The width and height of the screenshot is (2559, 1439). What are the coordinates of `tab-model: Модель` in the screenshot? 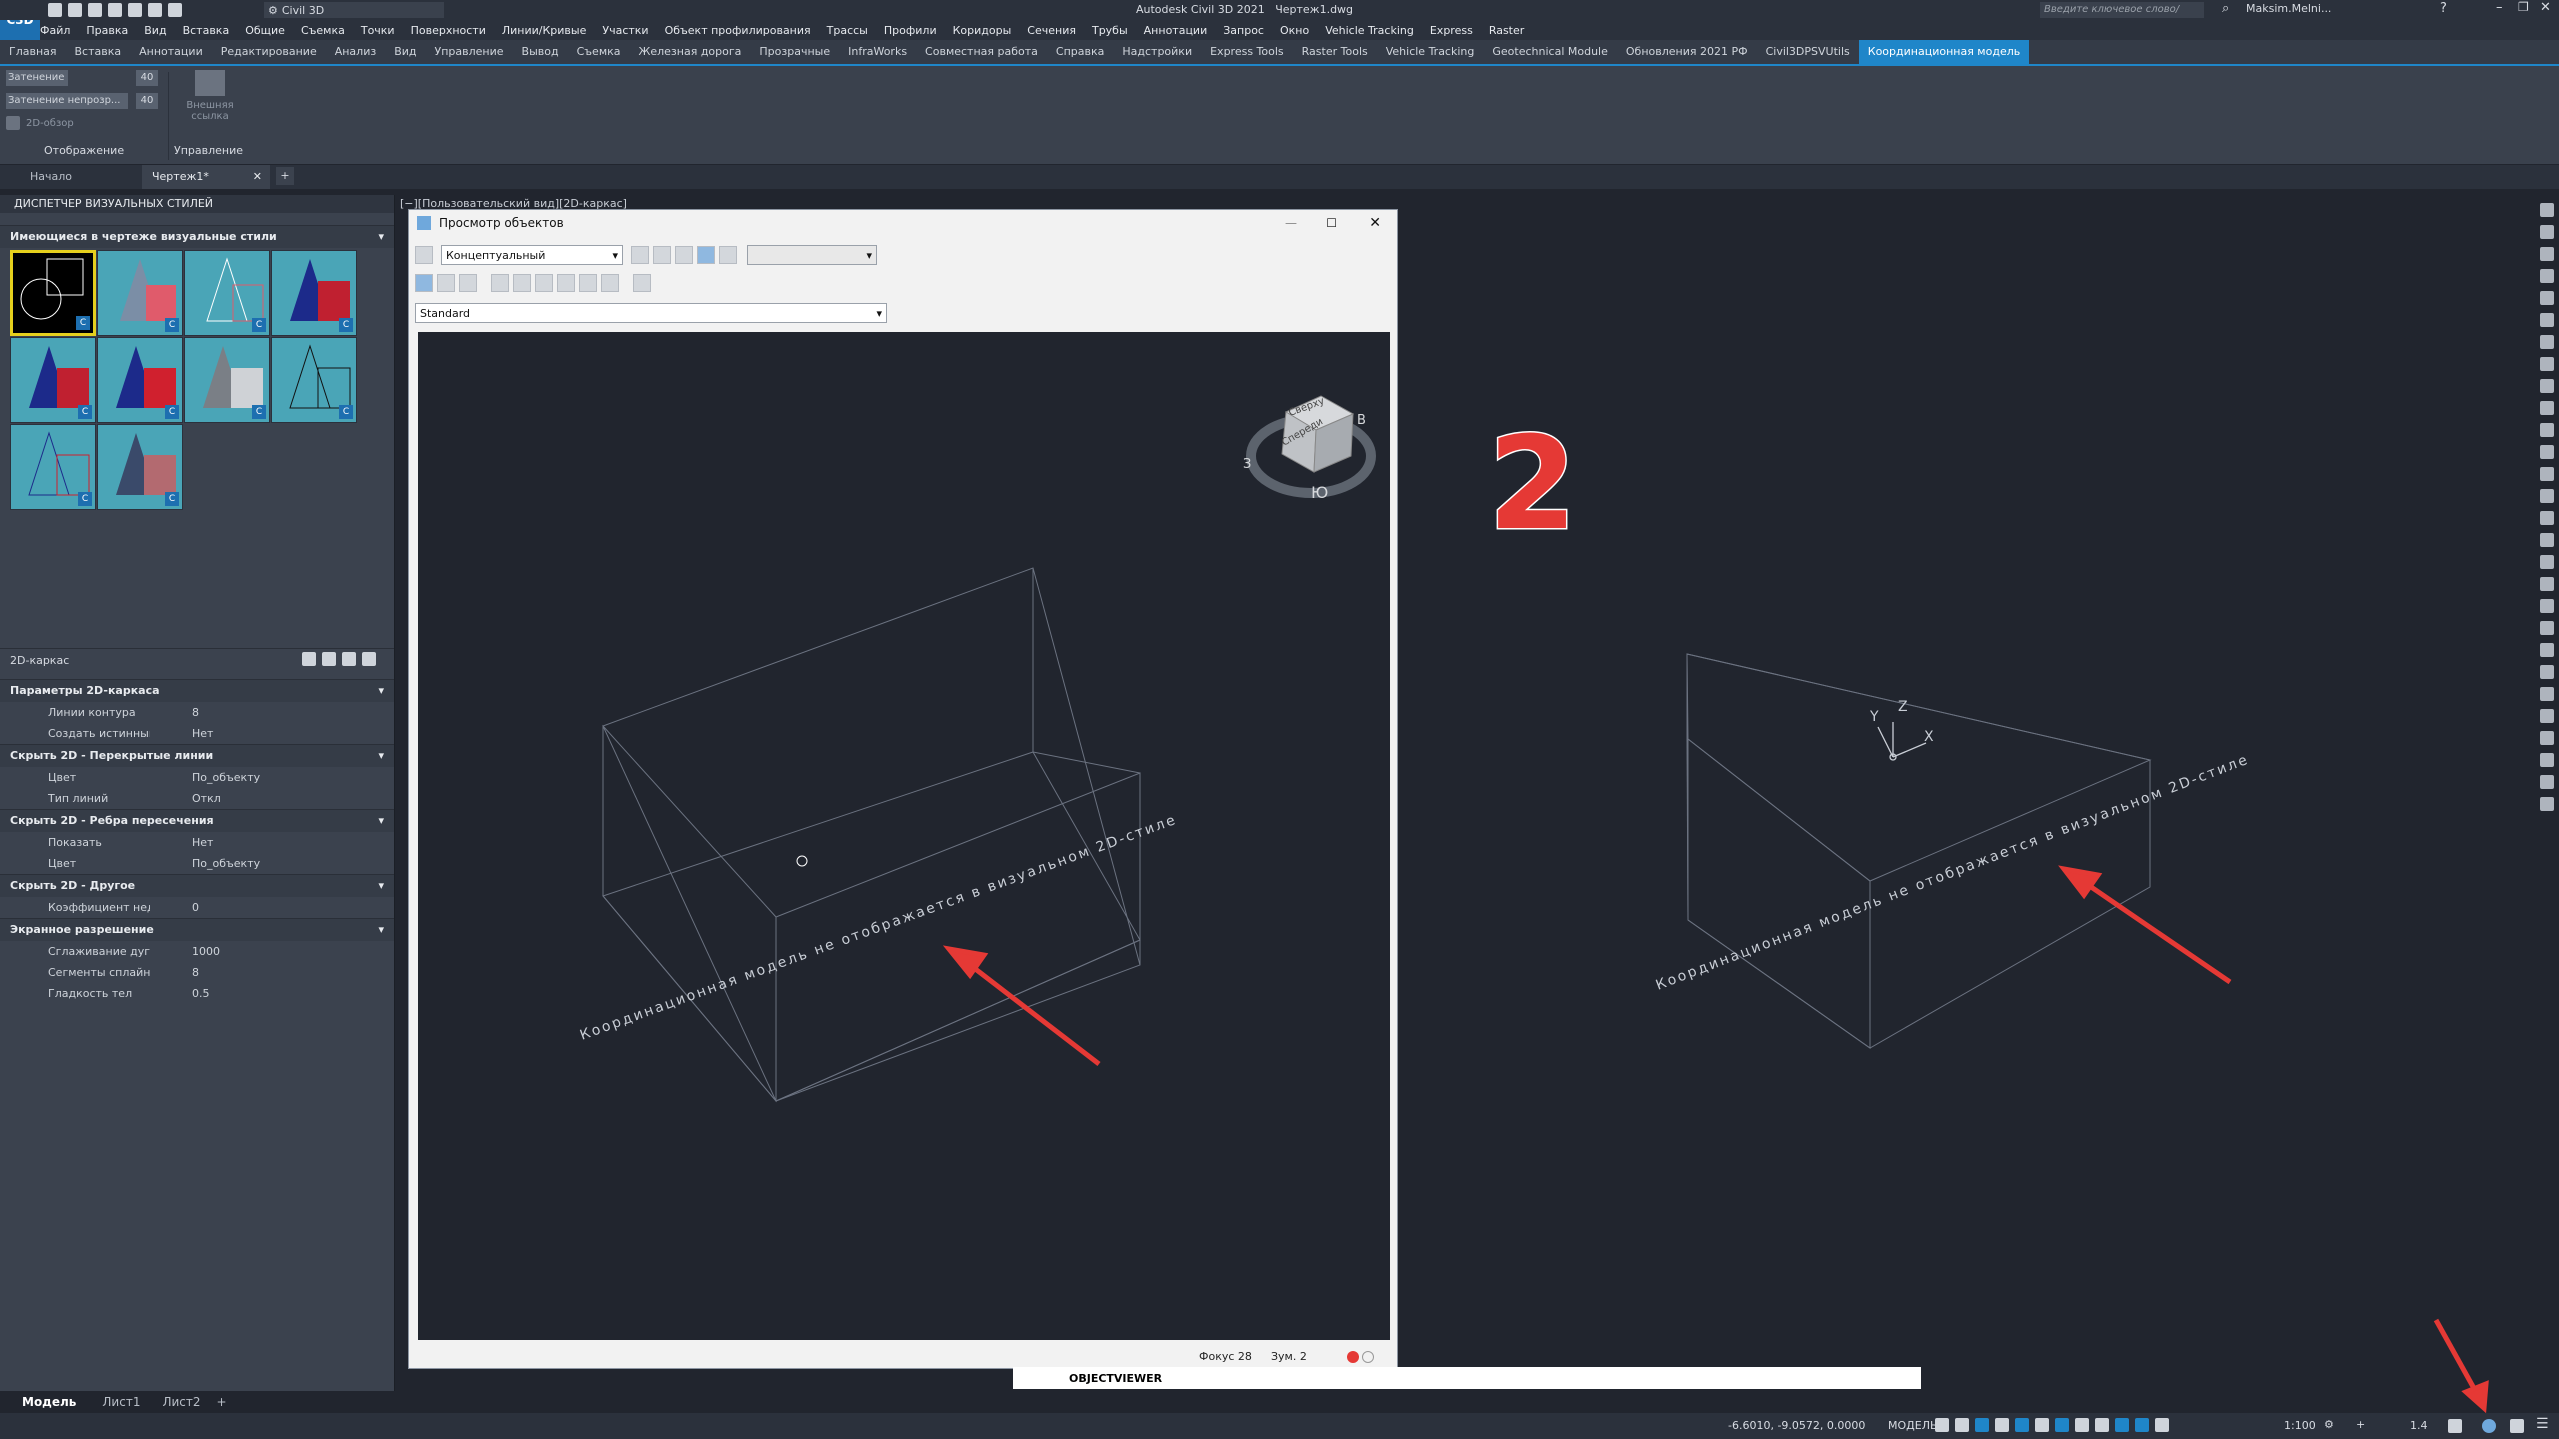 It's located at (49, 1402).